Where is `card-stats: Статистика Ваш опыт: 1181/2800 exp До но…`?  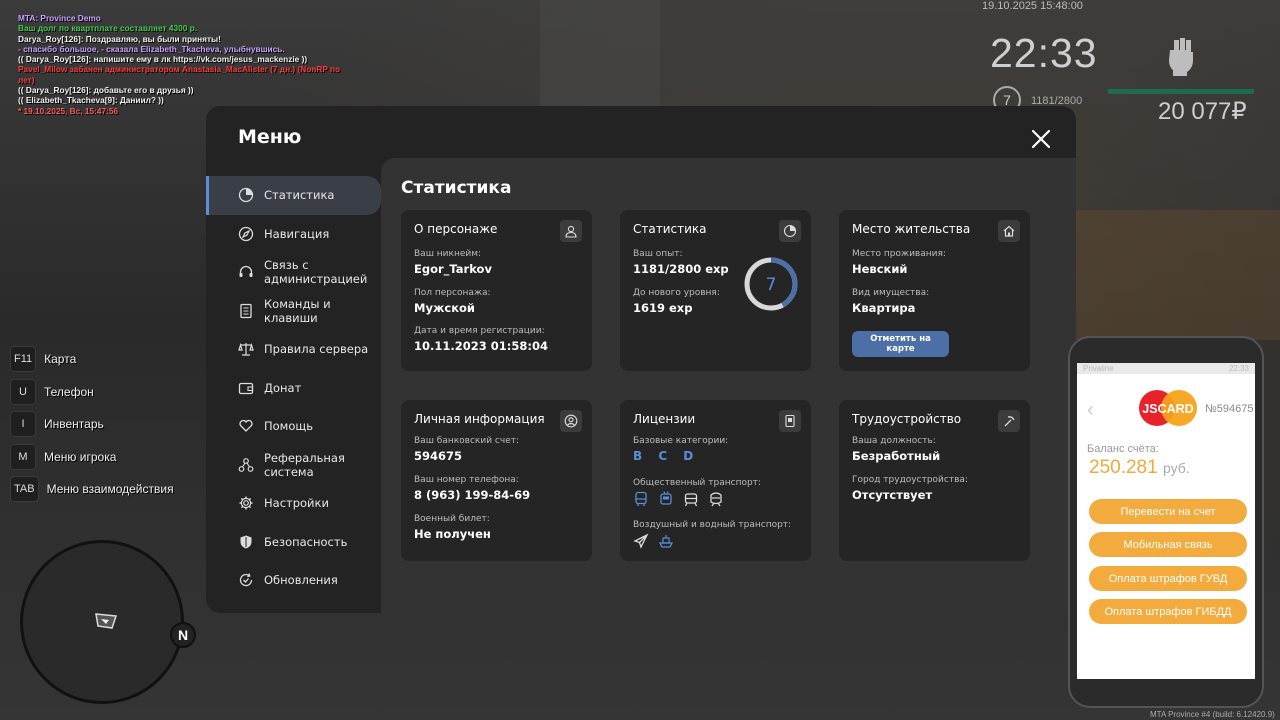 card-stats: Статистика Ваш опыт: 1181/2800 exp До но… is located at coordinates (715, 290).